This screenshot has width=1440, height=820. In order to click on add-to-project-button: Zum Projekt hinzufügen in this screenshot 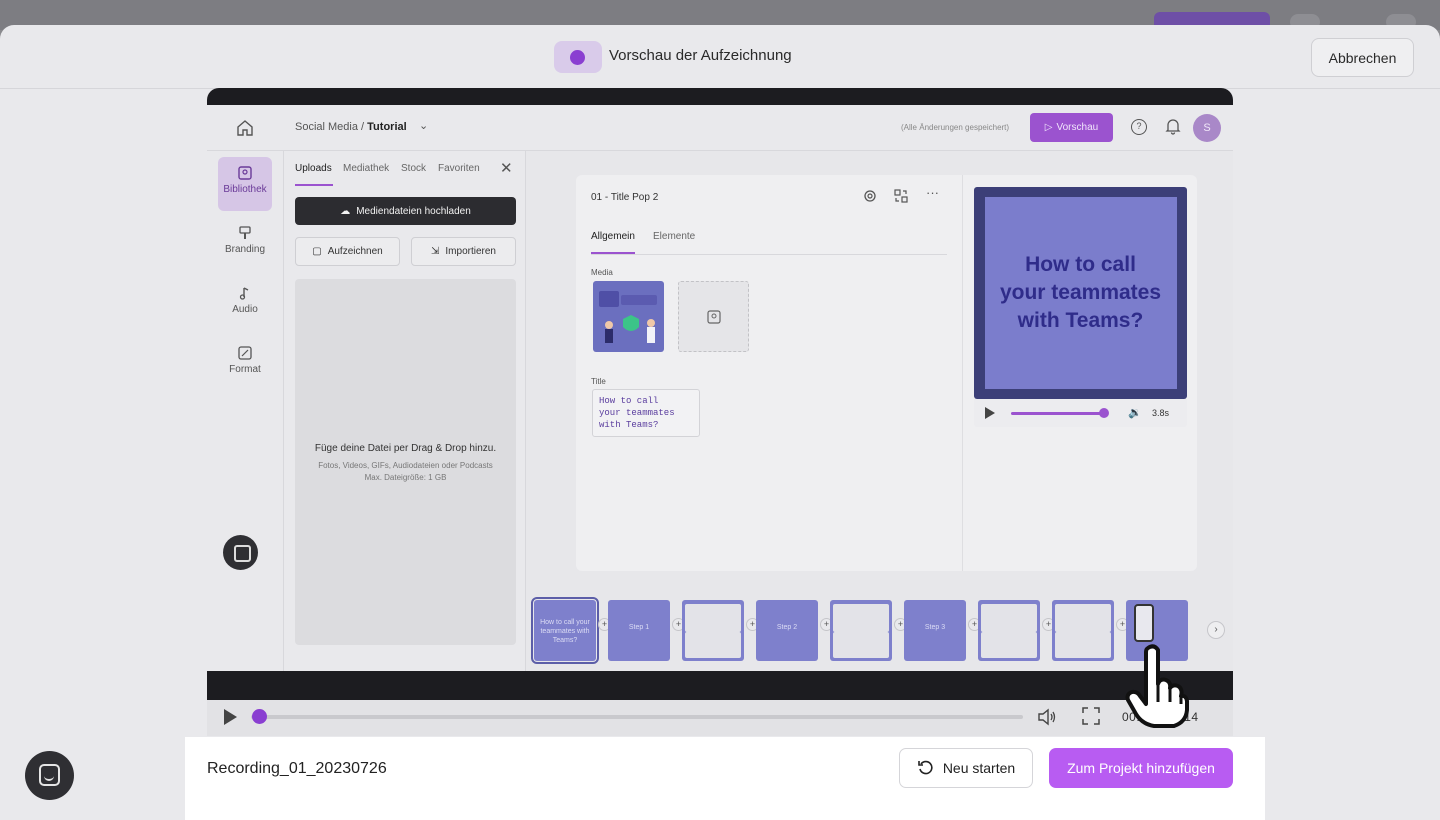, I will do `click(1141, 768)`.